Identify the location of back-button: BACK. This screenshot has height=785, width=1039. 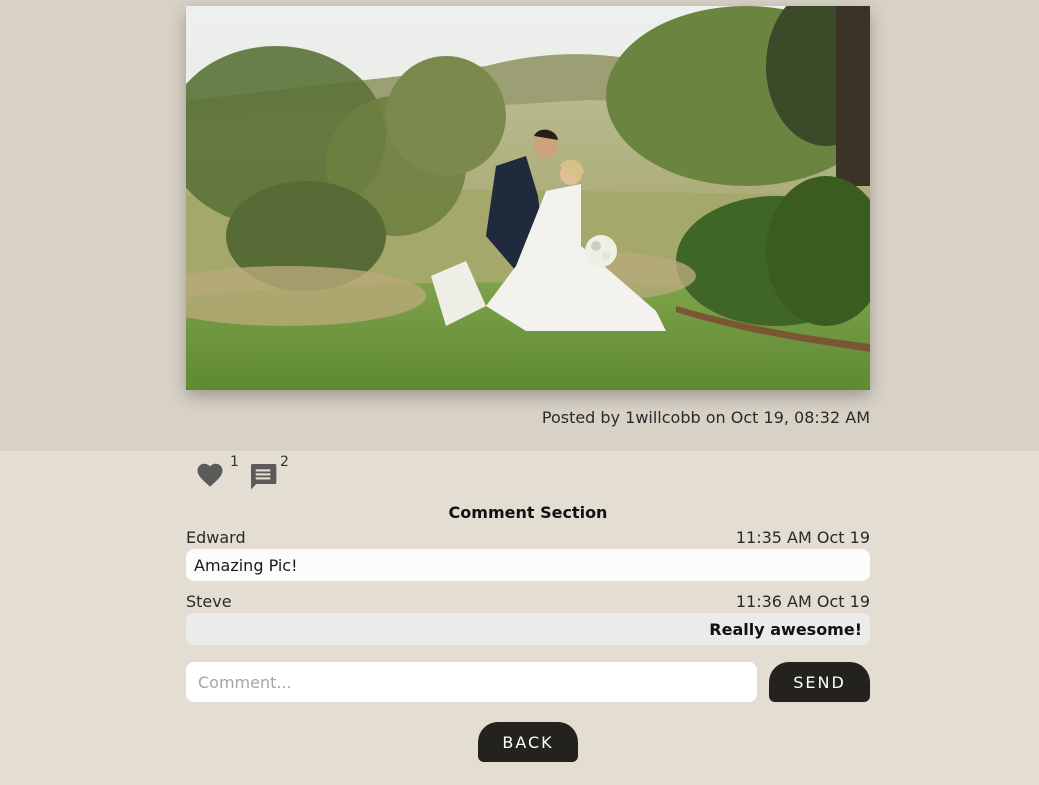
(528, 742).